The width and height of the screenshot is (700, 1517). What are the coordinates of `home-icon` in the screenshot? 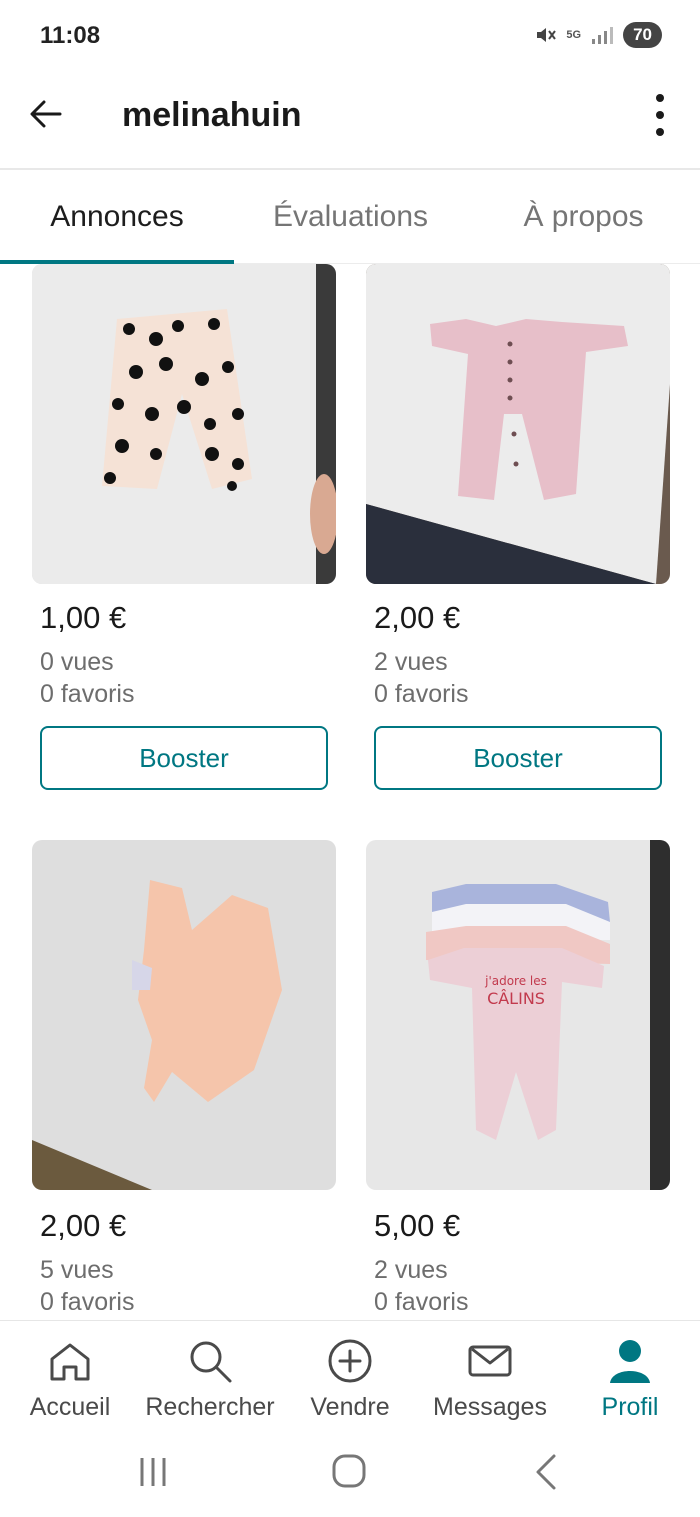 It's located at (70, 1362).